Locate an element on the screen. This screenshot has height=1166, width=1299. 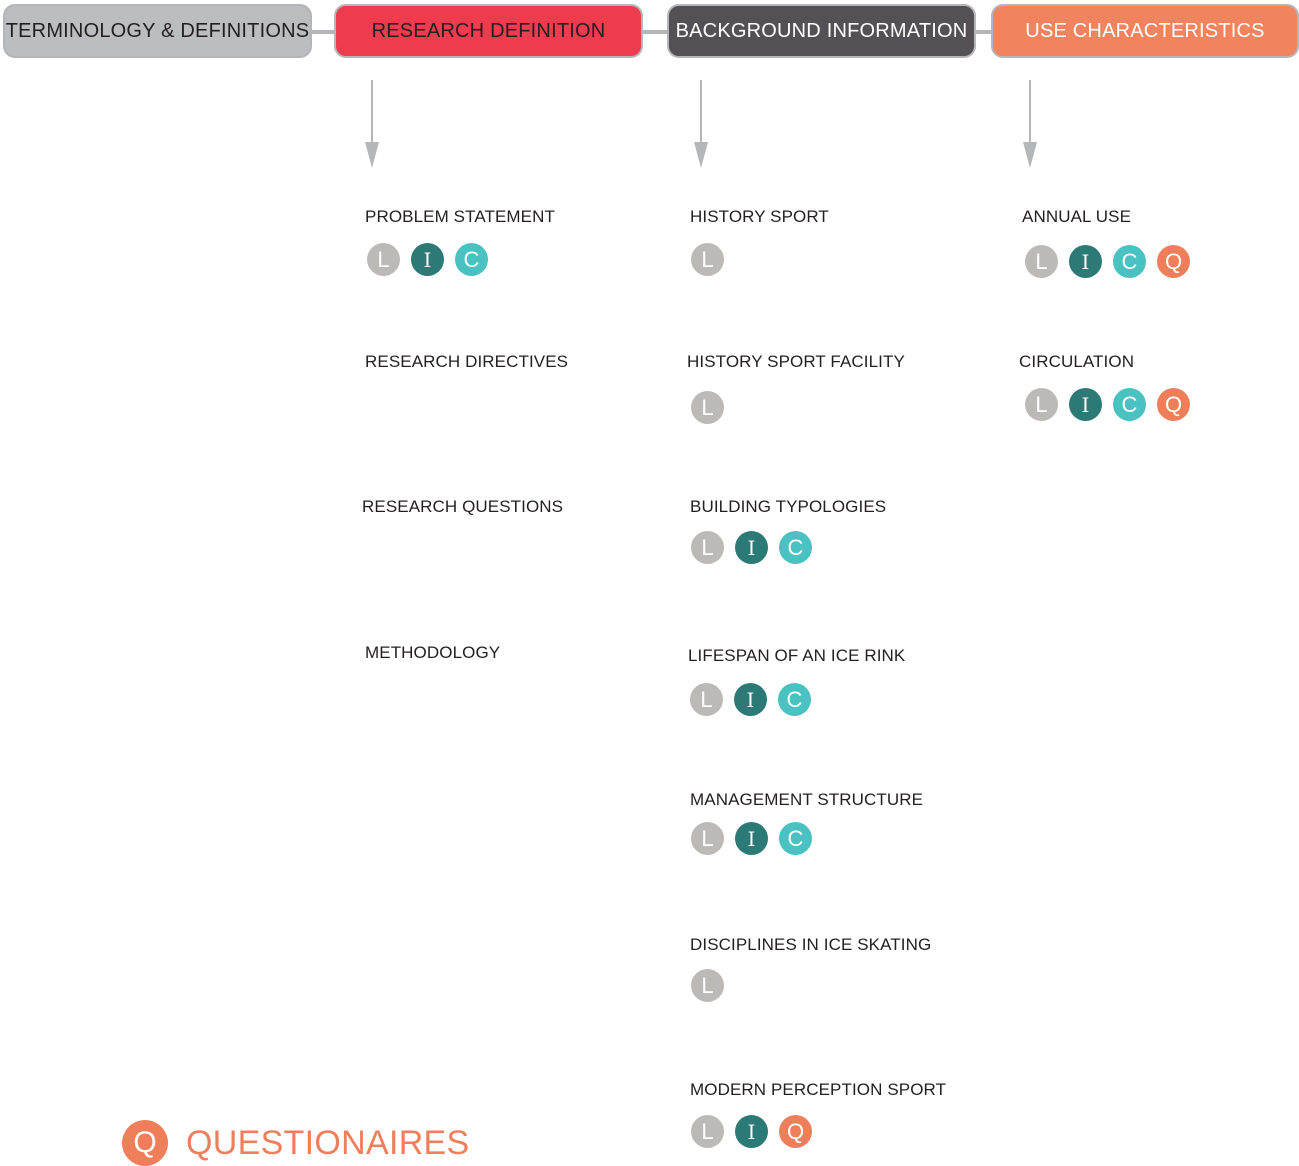
badges-disciplines-ice-skating: L is located at coordinates (707, 985).